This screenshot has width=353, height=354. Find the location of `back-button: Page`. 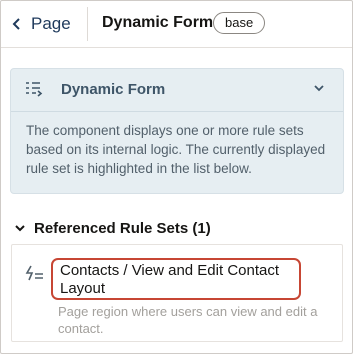

back-button: Page is located at coordinates (41, 24).